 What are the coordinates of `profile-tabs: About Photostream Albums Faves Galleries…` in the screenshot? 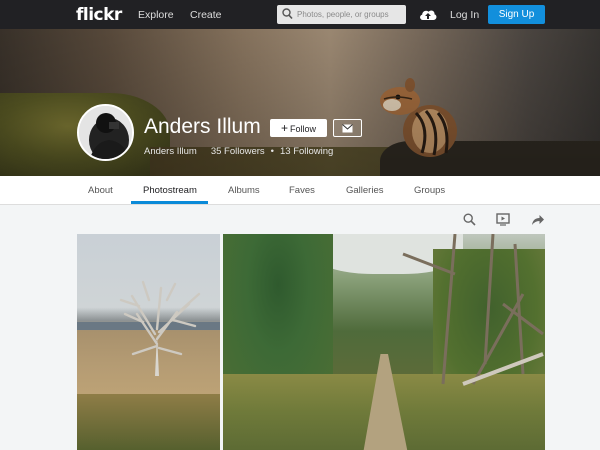 It's located at (300, 190).